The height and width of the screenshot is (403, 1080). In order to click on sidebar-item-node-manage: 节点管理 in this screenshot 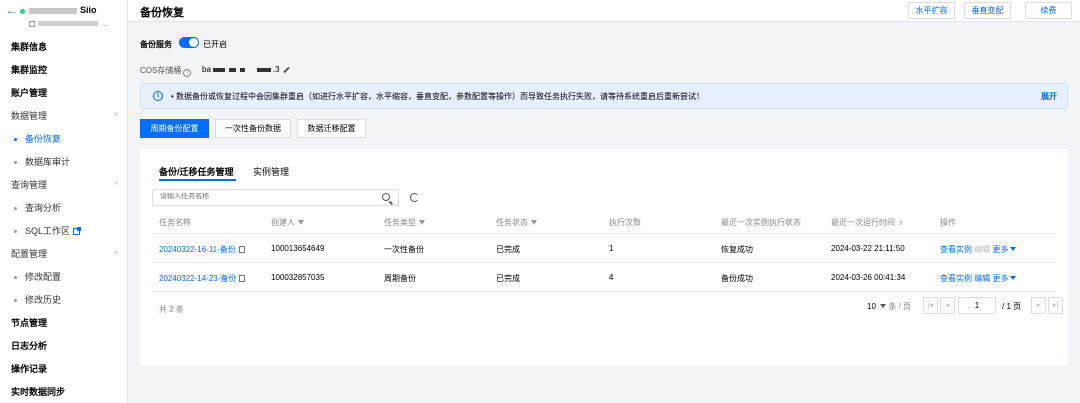, I will do `click(64, 323)`.